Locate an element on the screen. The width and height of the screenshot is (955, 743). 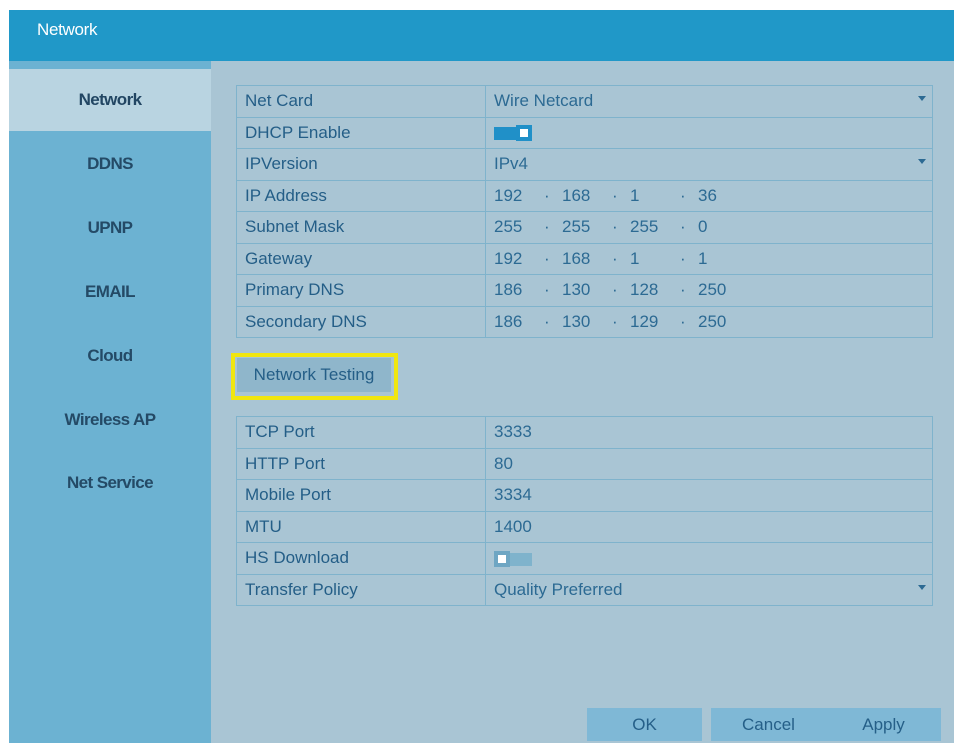
secondary-dns-label: Secondary DNS is located at coordinates (361, 321).